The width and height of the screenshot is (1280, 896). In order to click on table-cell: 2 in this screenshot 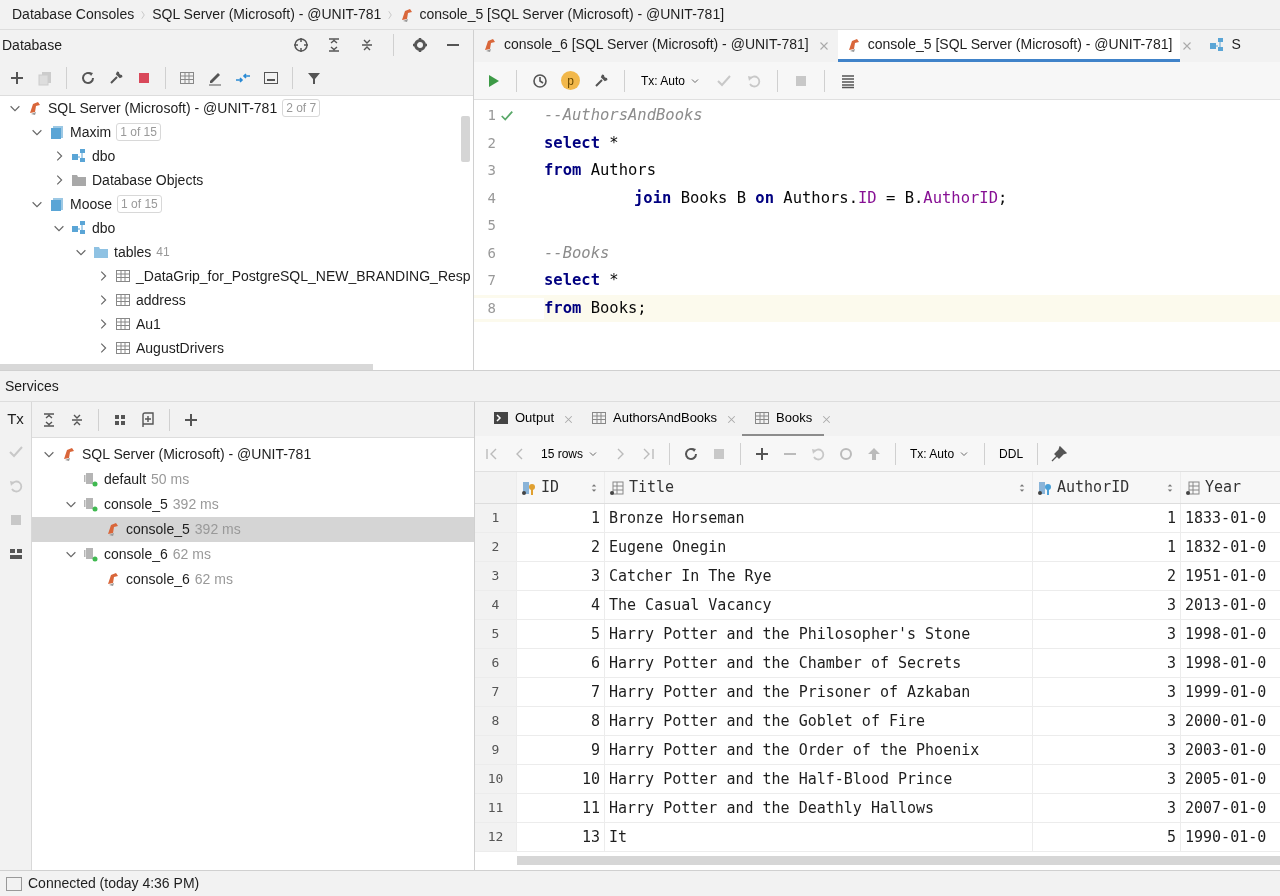, I will do `click(561, 547)`.